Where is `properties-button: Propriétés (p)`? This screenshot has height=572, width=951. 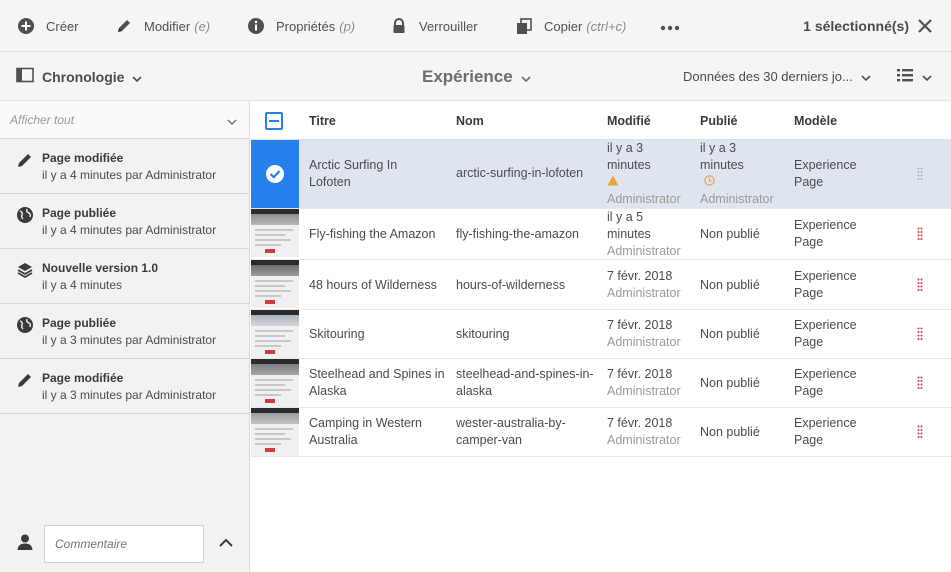
properties-button: Propriétés (p) is located at coordinates (300, 26).